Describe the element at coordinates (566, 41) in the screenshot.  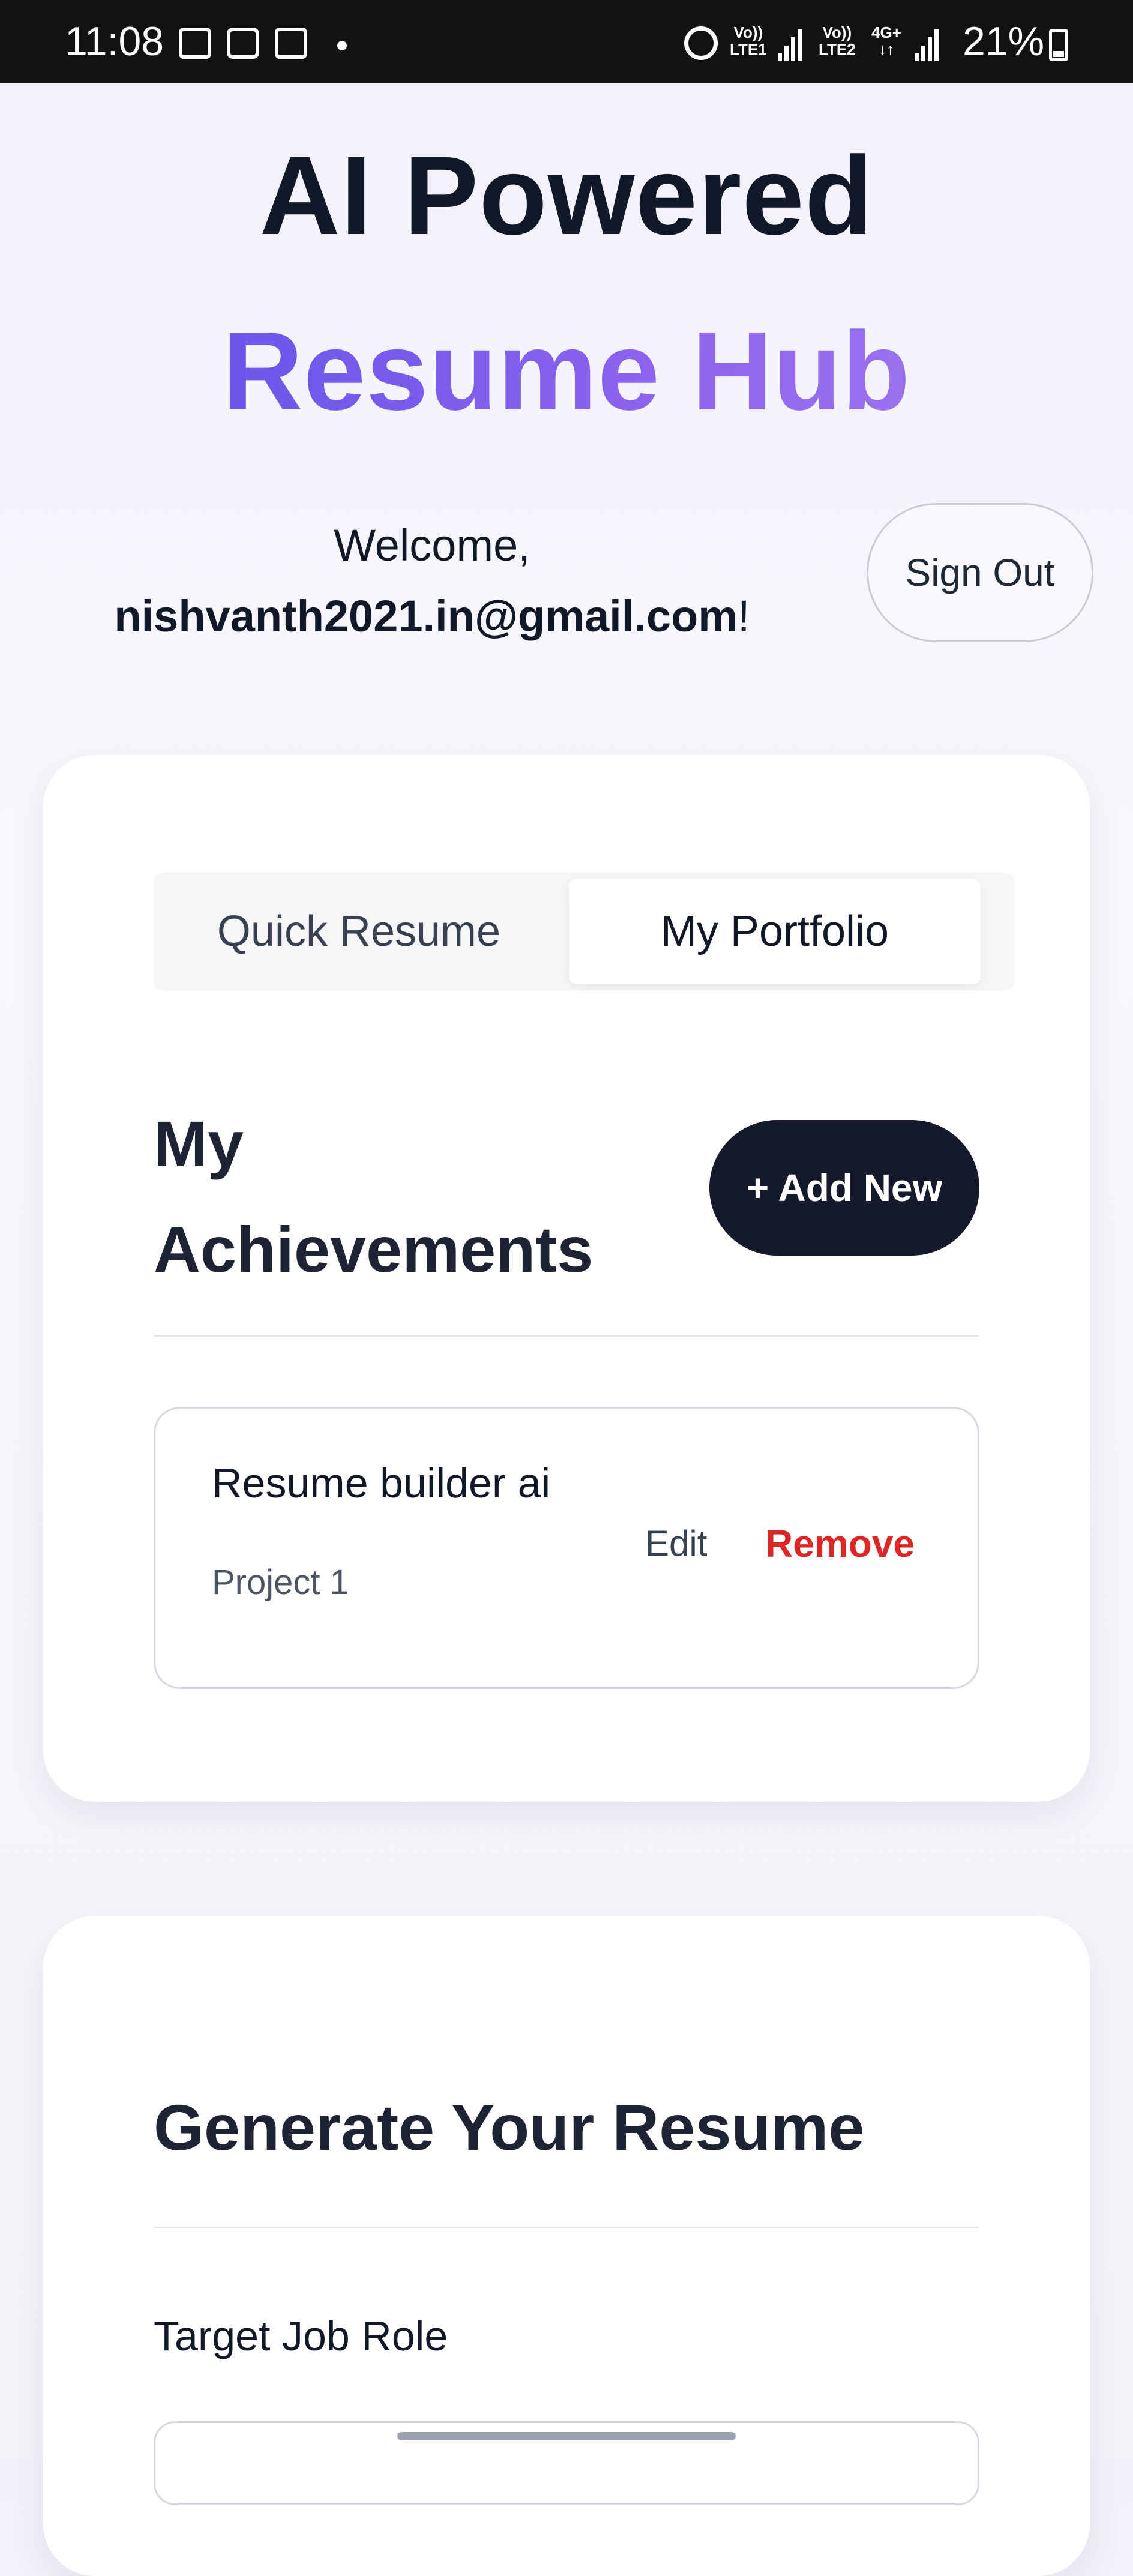
I see `status-bar: 11:08 Vo)) LTE1 Vo)) LTE2 4G+ ↓↑ 21%` at that location.